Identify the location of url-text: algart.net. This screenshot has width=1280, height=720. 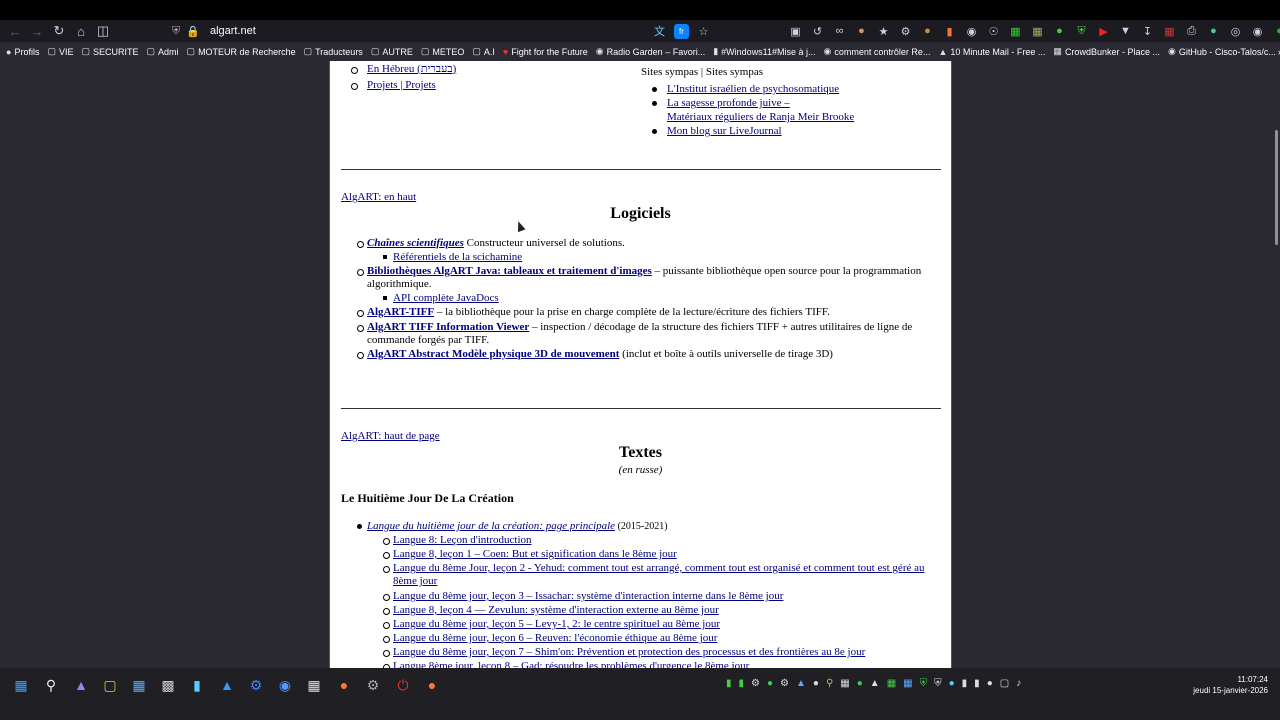
(233, 31).